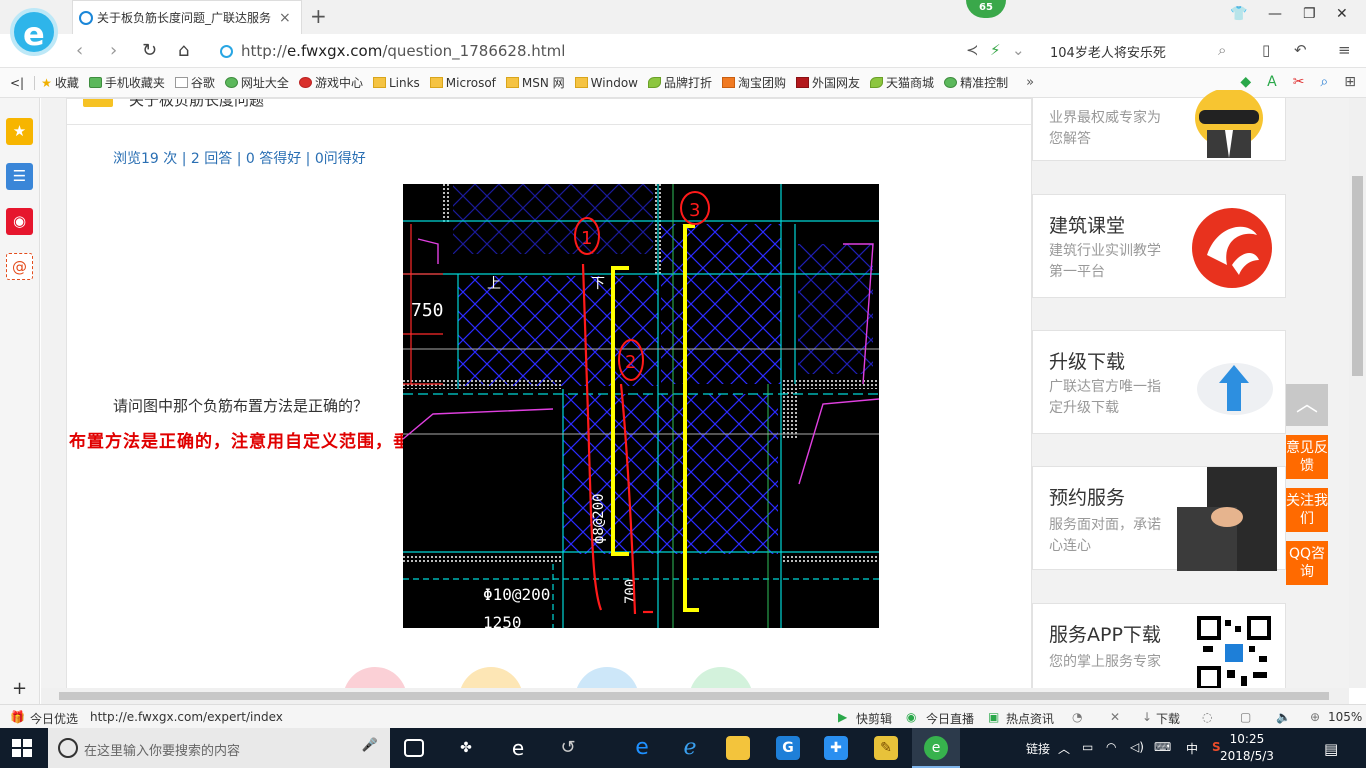 The height and width of the screenshot is (768, 1366). I want to click on close-tab-icon: ×, so click(285, 18).